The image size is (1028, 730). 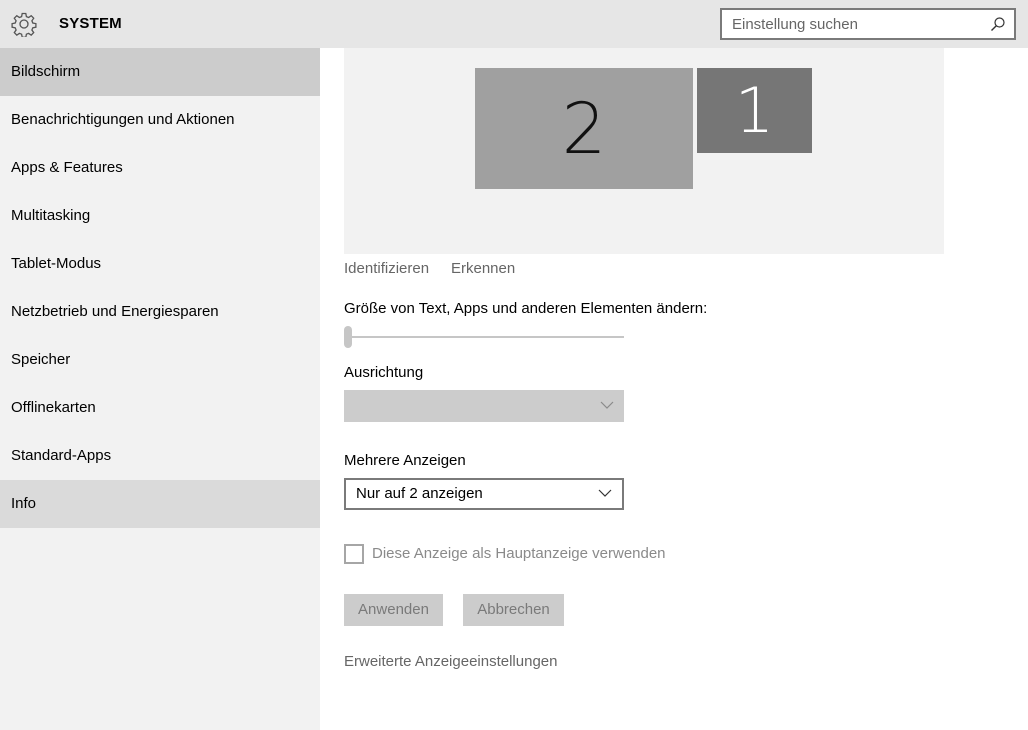 What do you see at coordinates (484, 406) in the screenshot?
I see `orientation-dropdown` at bounding box center [484, 406].